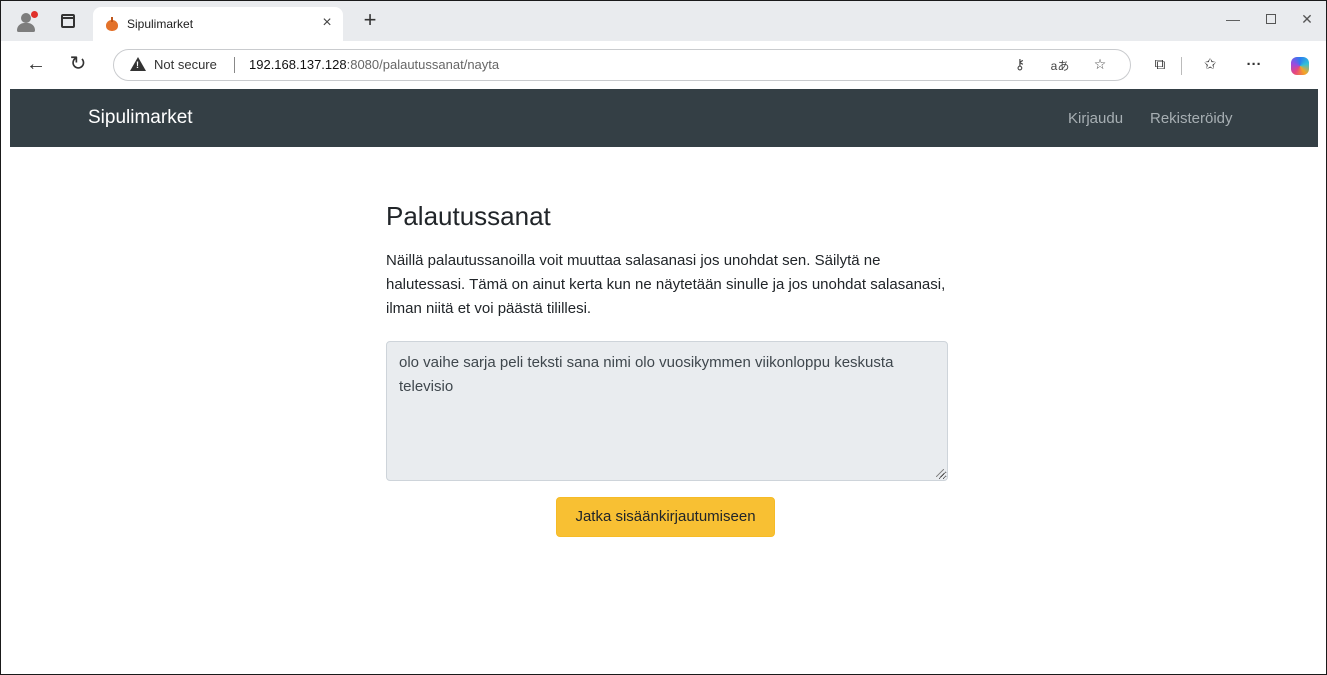 The height and width of the screenshot is (675, 1327). I want to click on copilot-icon, so click(1300, 66).